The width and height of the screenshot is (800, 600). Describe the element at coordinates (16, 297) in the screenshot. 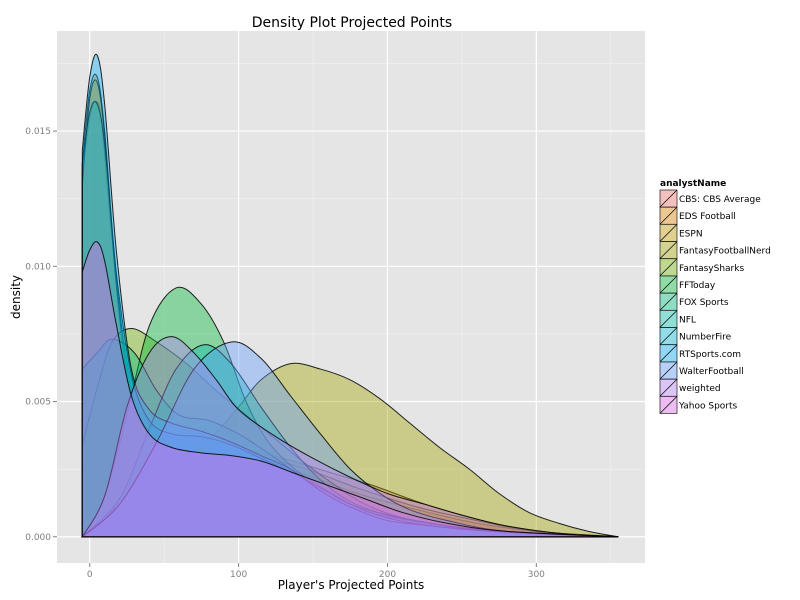

I see `y-axis-title: density` at that location.